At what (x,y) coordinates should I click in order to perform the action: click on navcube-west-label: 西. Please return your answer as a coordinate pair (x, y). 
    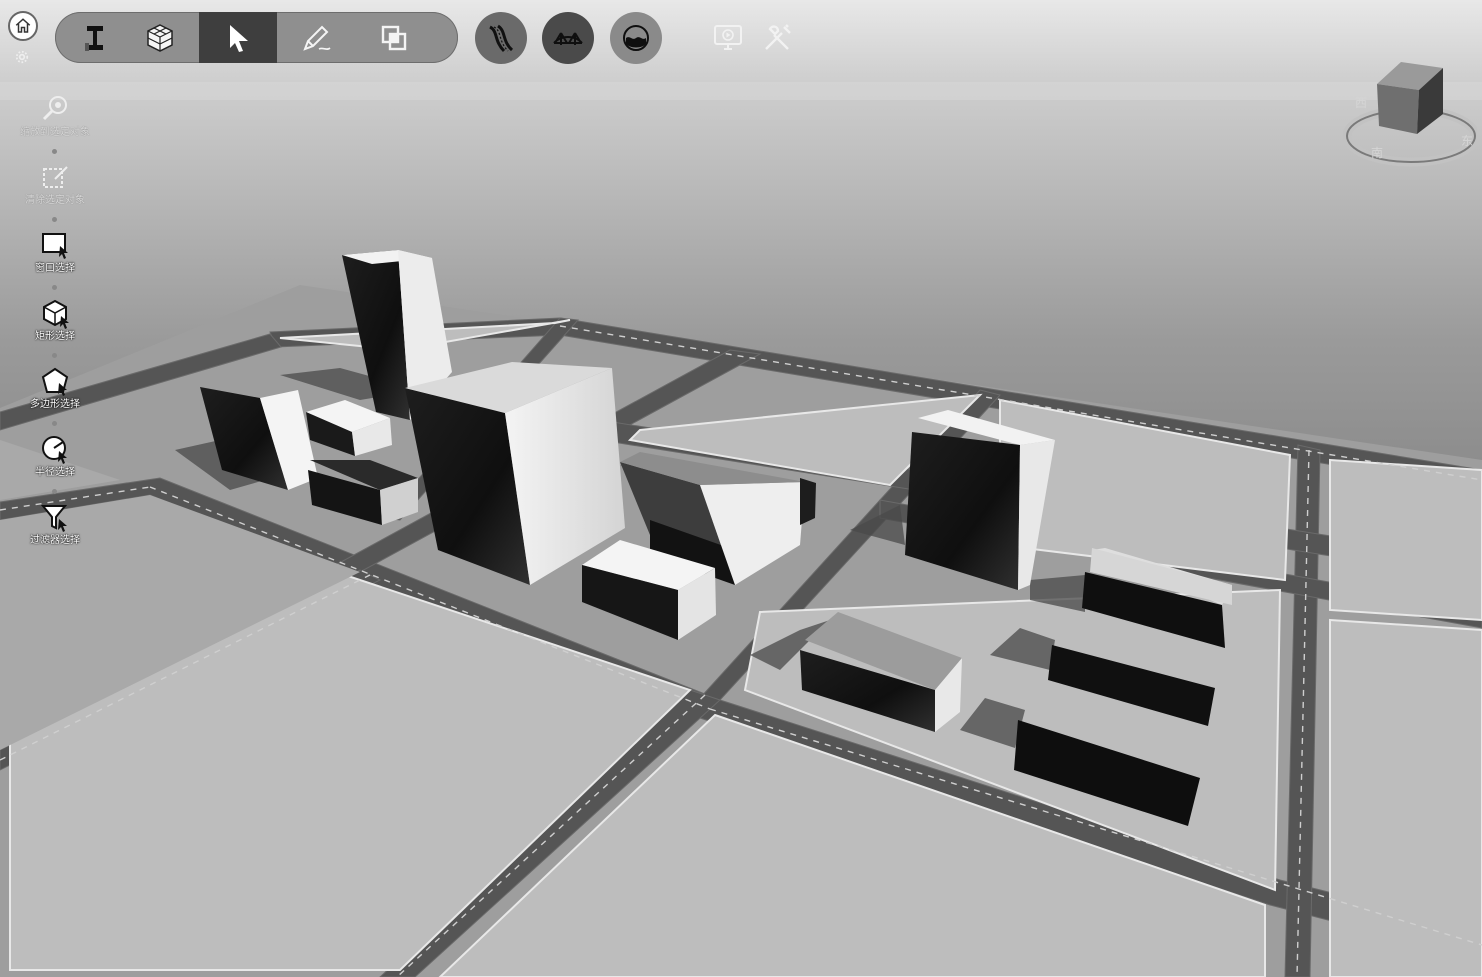
    Looking at the image, I should click on (1361, 103).